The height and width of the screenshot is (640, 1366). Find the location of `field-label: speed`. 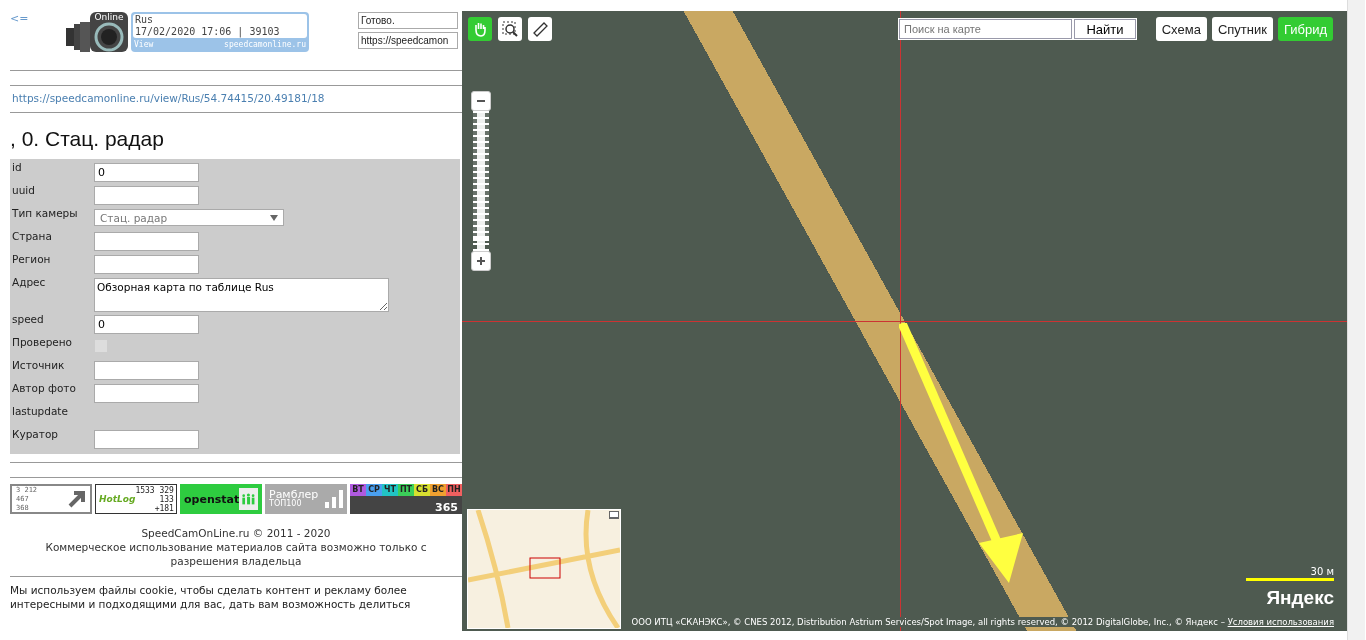

field-label: speed is located at coordinates (28, 319).